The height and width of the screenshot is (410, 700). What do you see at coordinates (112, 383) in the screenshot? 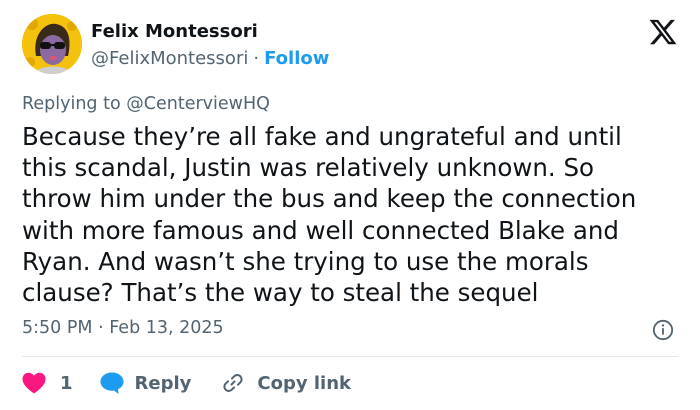
I see `speech-bubble-icon` at bounding box center [112, 383].